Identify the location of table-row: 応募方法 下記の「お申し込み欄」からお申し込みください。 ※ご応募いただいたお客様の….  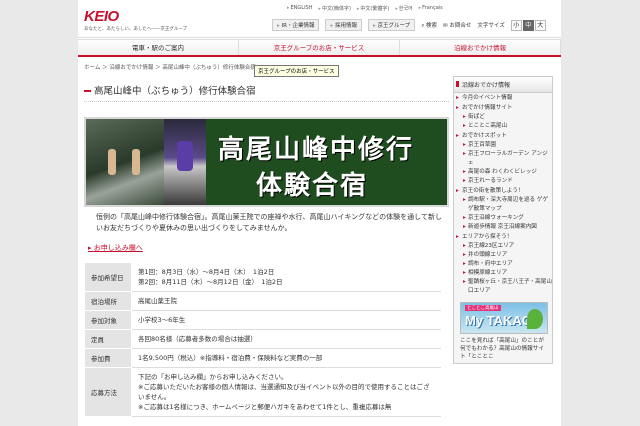
(262, 391).